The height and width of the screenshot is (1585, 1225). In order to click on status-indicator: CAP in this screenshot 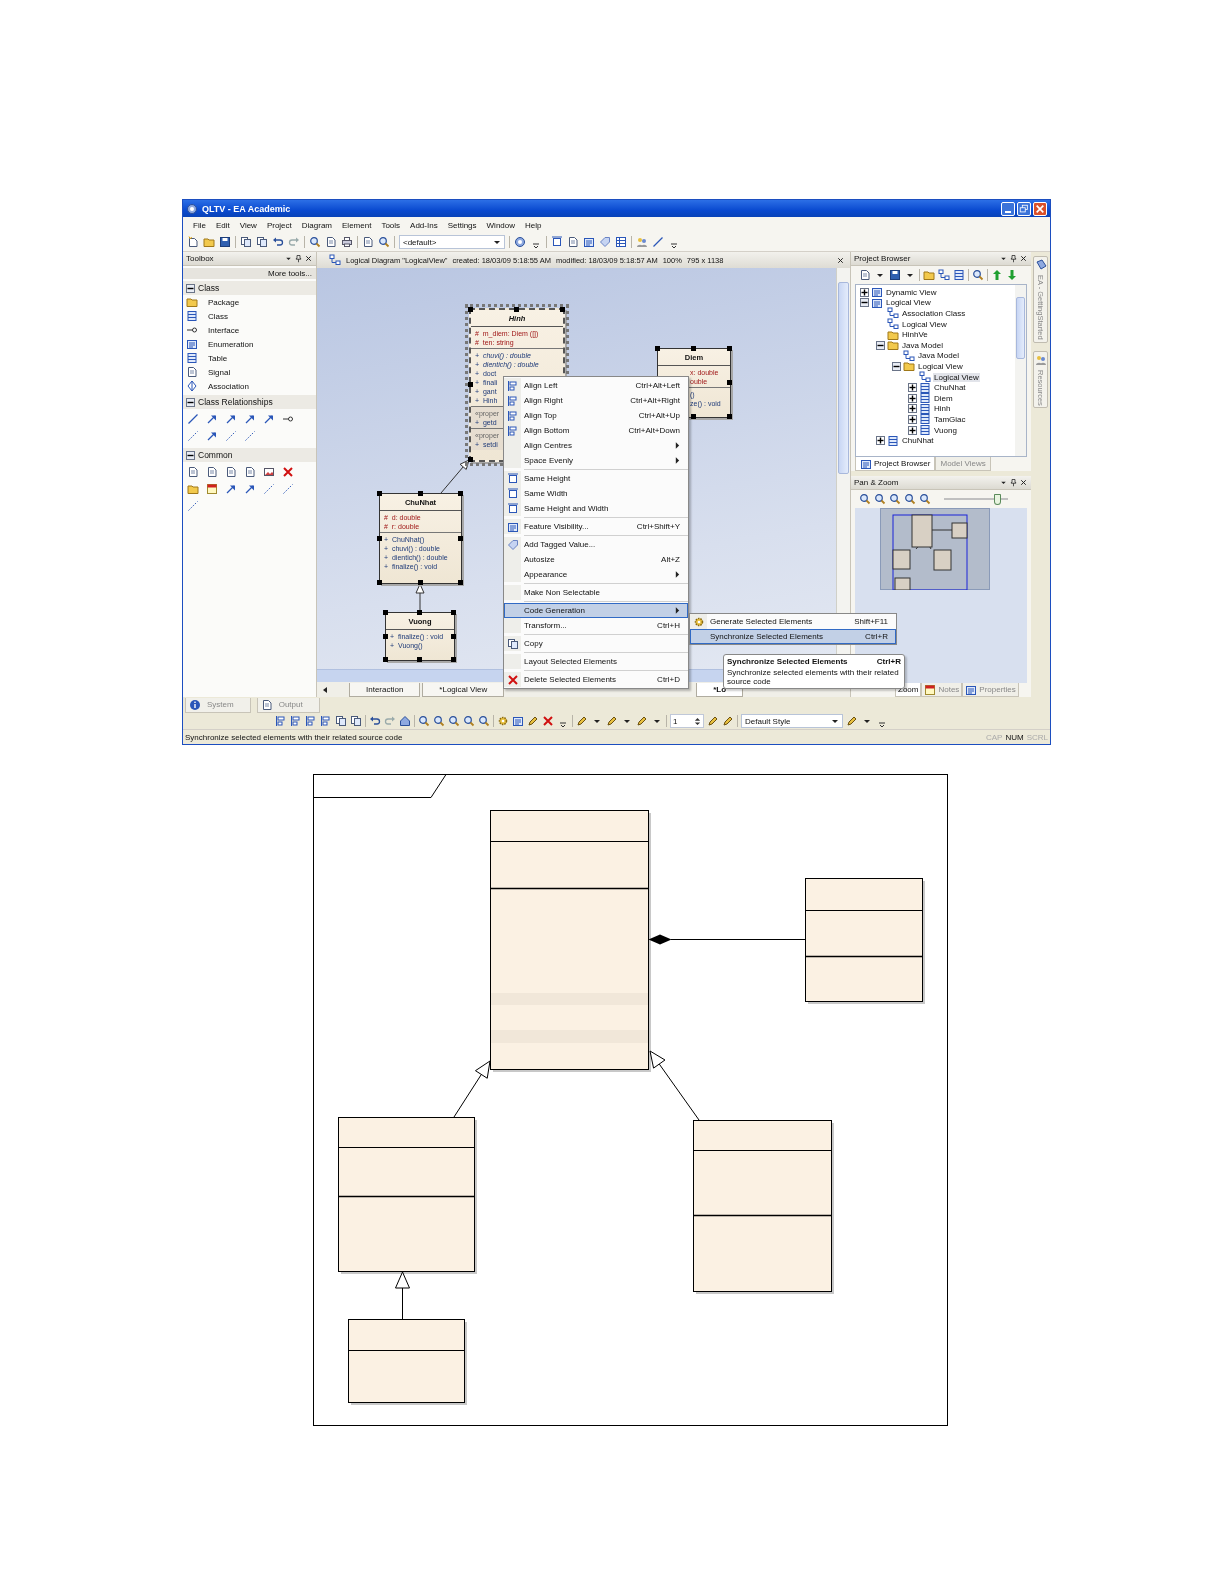, I will do `click(994, 737)`.